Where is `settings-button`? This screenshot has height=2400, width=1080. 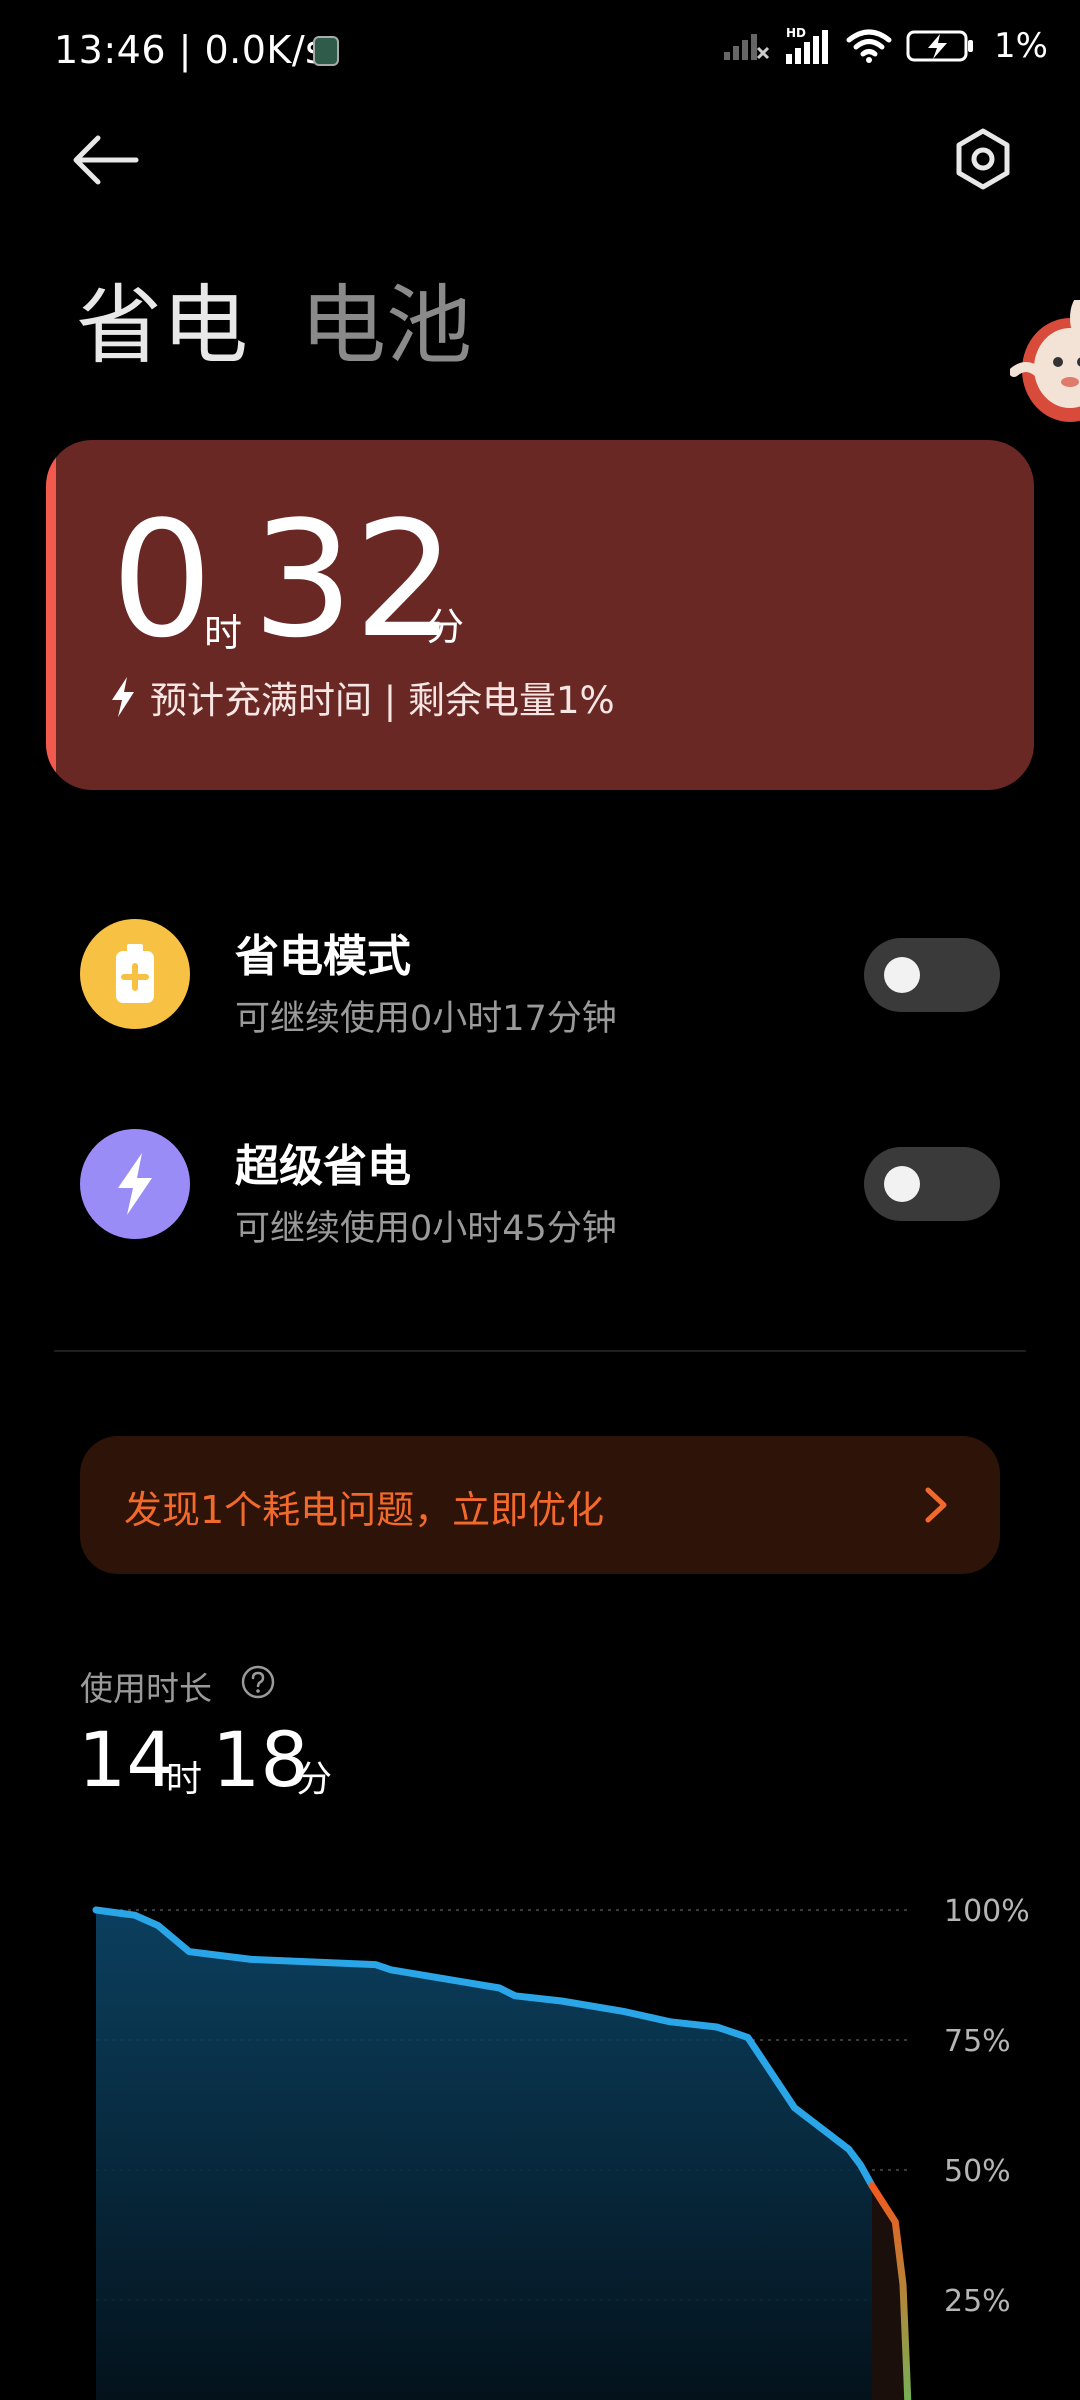
settings-button is located at coordinates (983, 159).